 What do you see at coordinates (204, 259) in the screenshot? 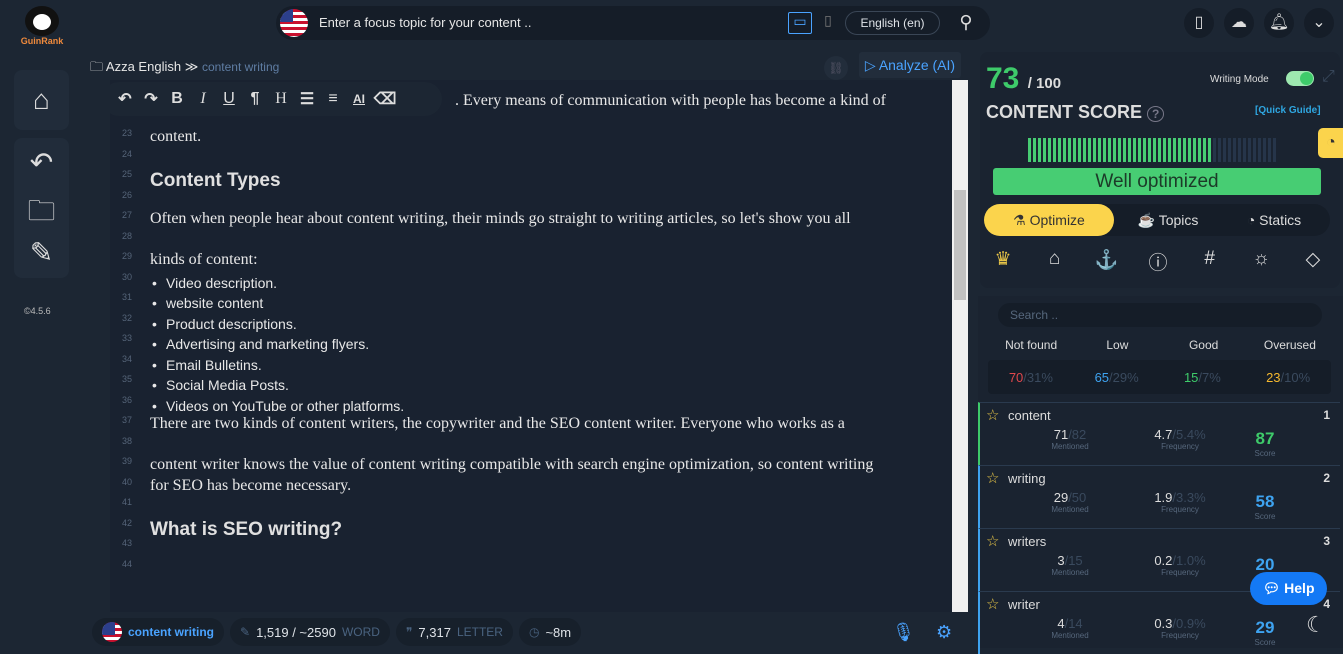
I see `text-line: kinds of content:` at bounding box center [204, 259].